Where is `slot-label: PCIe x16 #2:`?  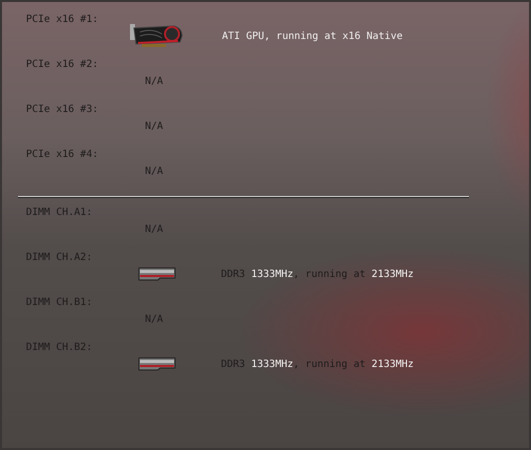
slot-label: PCIe x16 #2: is located at coordinates (62, 64).